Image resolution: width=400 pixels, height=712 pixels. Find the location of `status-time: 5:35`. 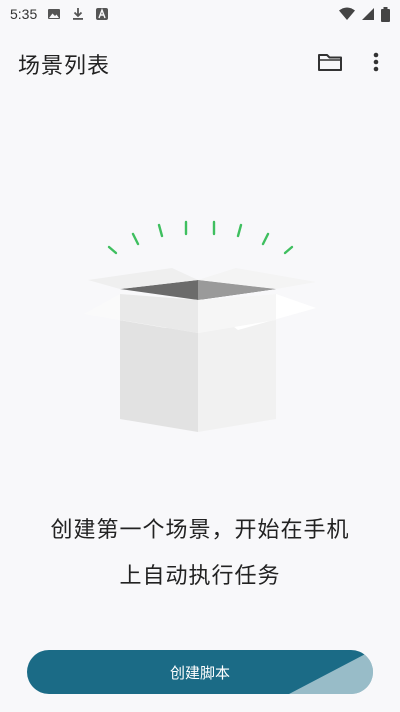

status-time: 5:35 is located at coordinates (24, 14).